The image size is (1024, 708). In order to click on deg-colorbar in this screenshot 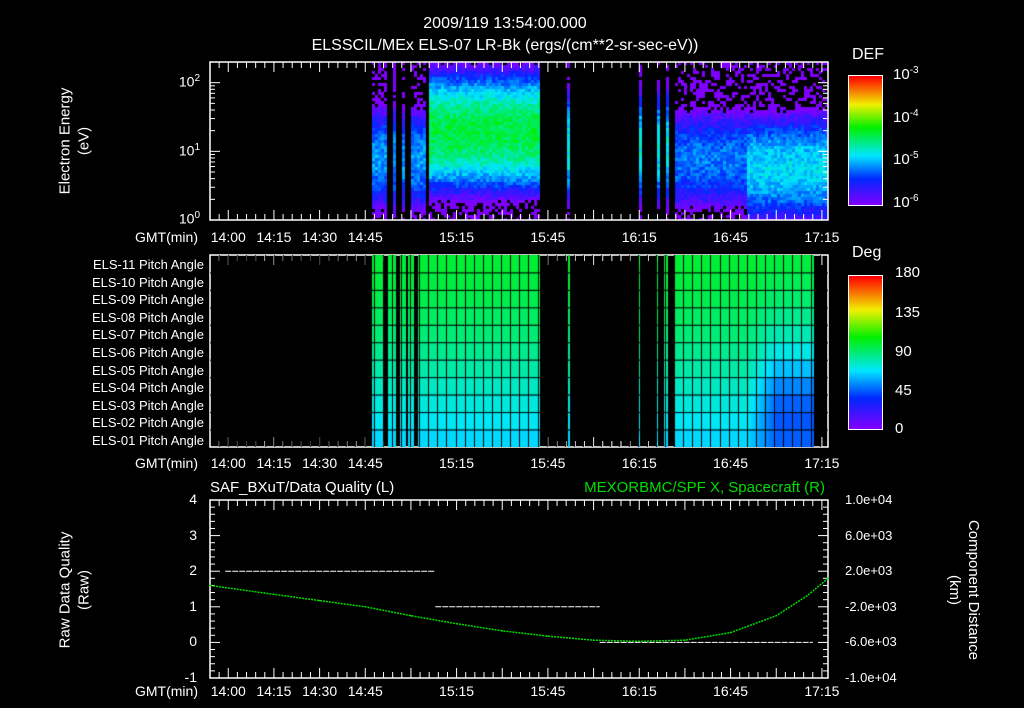, I will do `click(865, 352)`.